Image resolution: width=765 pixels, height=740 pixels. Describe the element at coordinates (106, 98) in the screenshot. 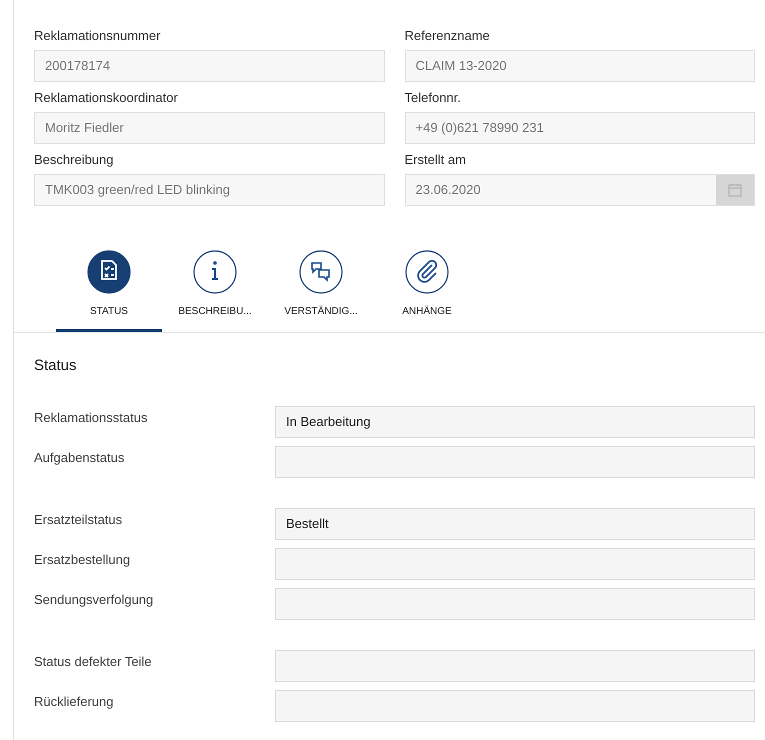

I see `field-label: Reklamationskoordinator` at that location.